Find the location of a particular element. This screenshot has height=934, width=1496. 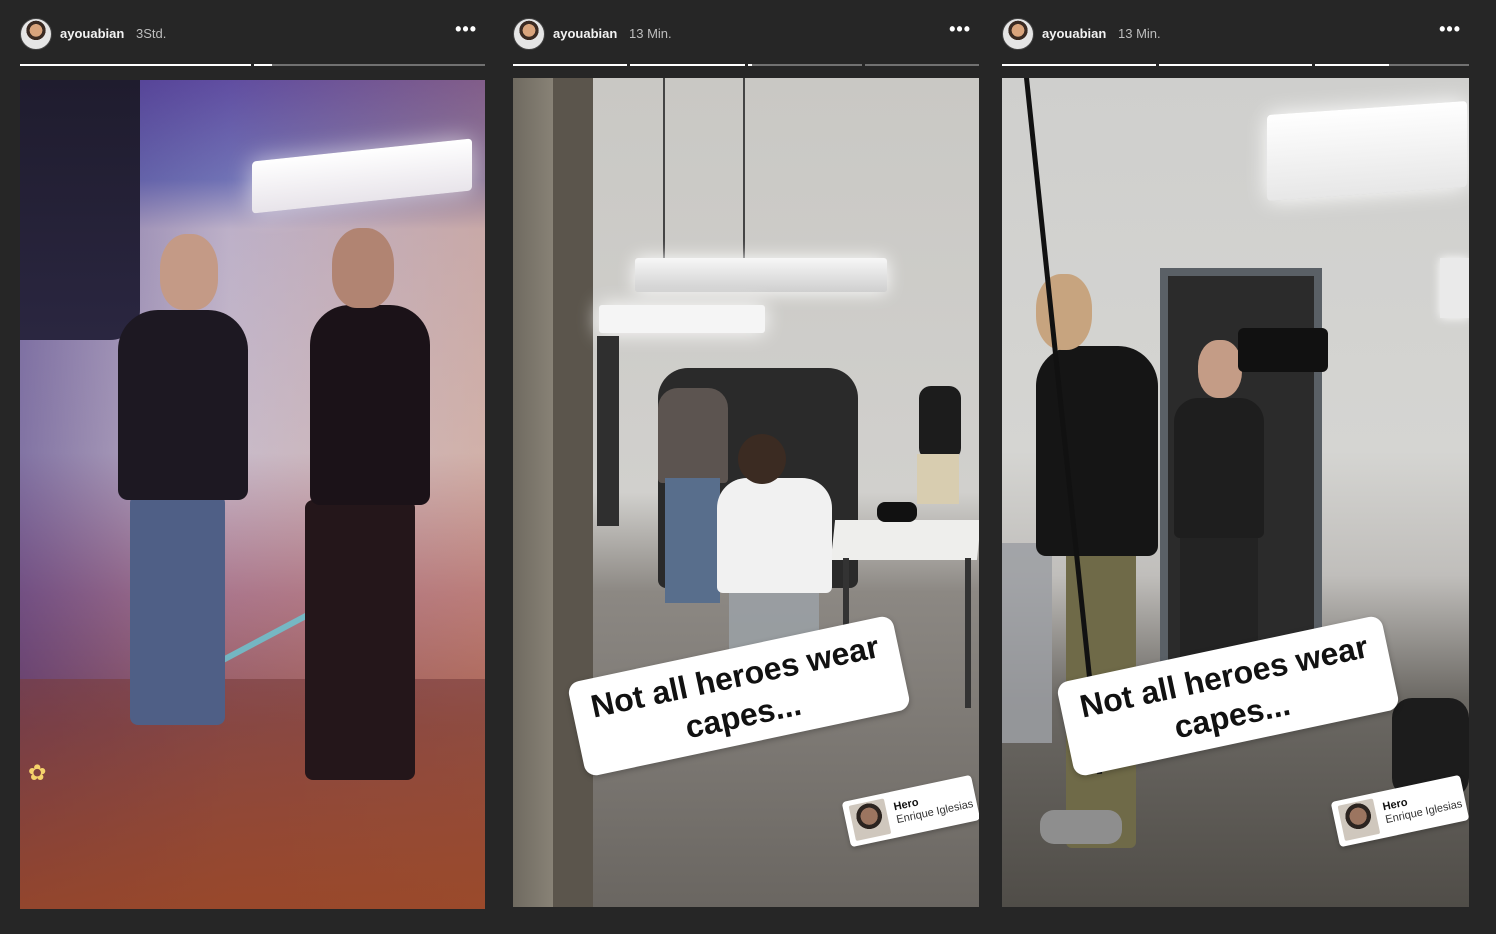

timestamp: 3Std. is located at coordinates (151, 33).